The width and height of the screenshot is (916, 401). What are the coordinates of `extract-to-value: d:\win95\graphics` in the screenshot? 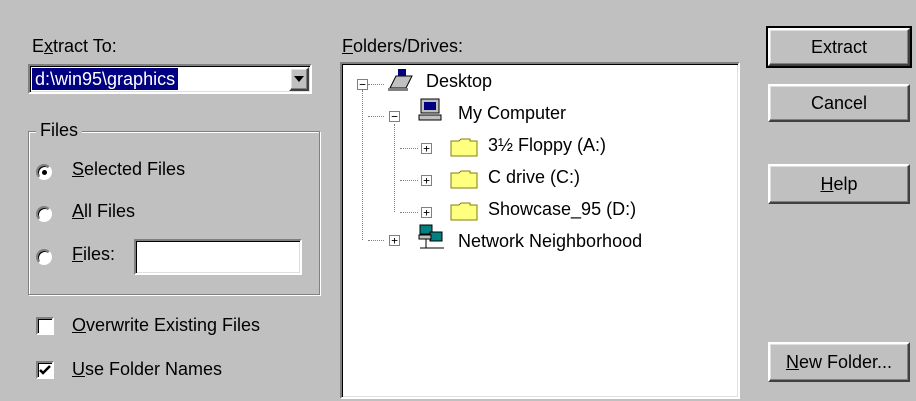 It's located at (105, 79).